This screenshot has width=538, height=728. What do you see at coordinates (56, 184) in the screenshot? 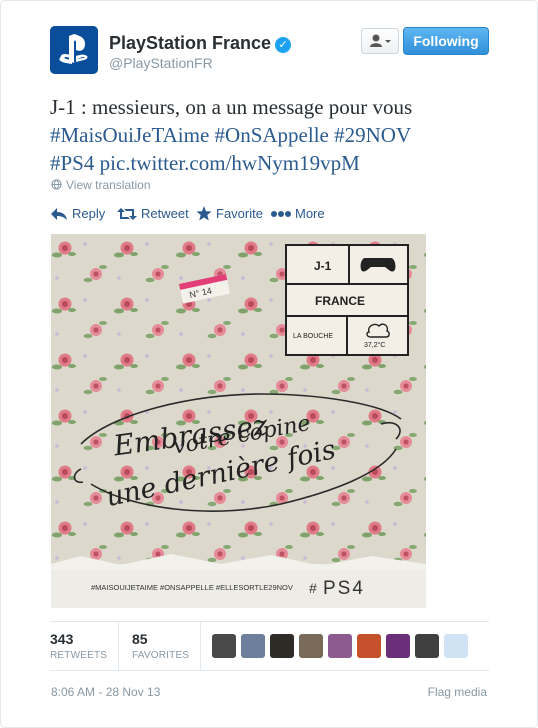
I see `globe-icon` at bounding box center [56, 184].